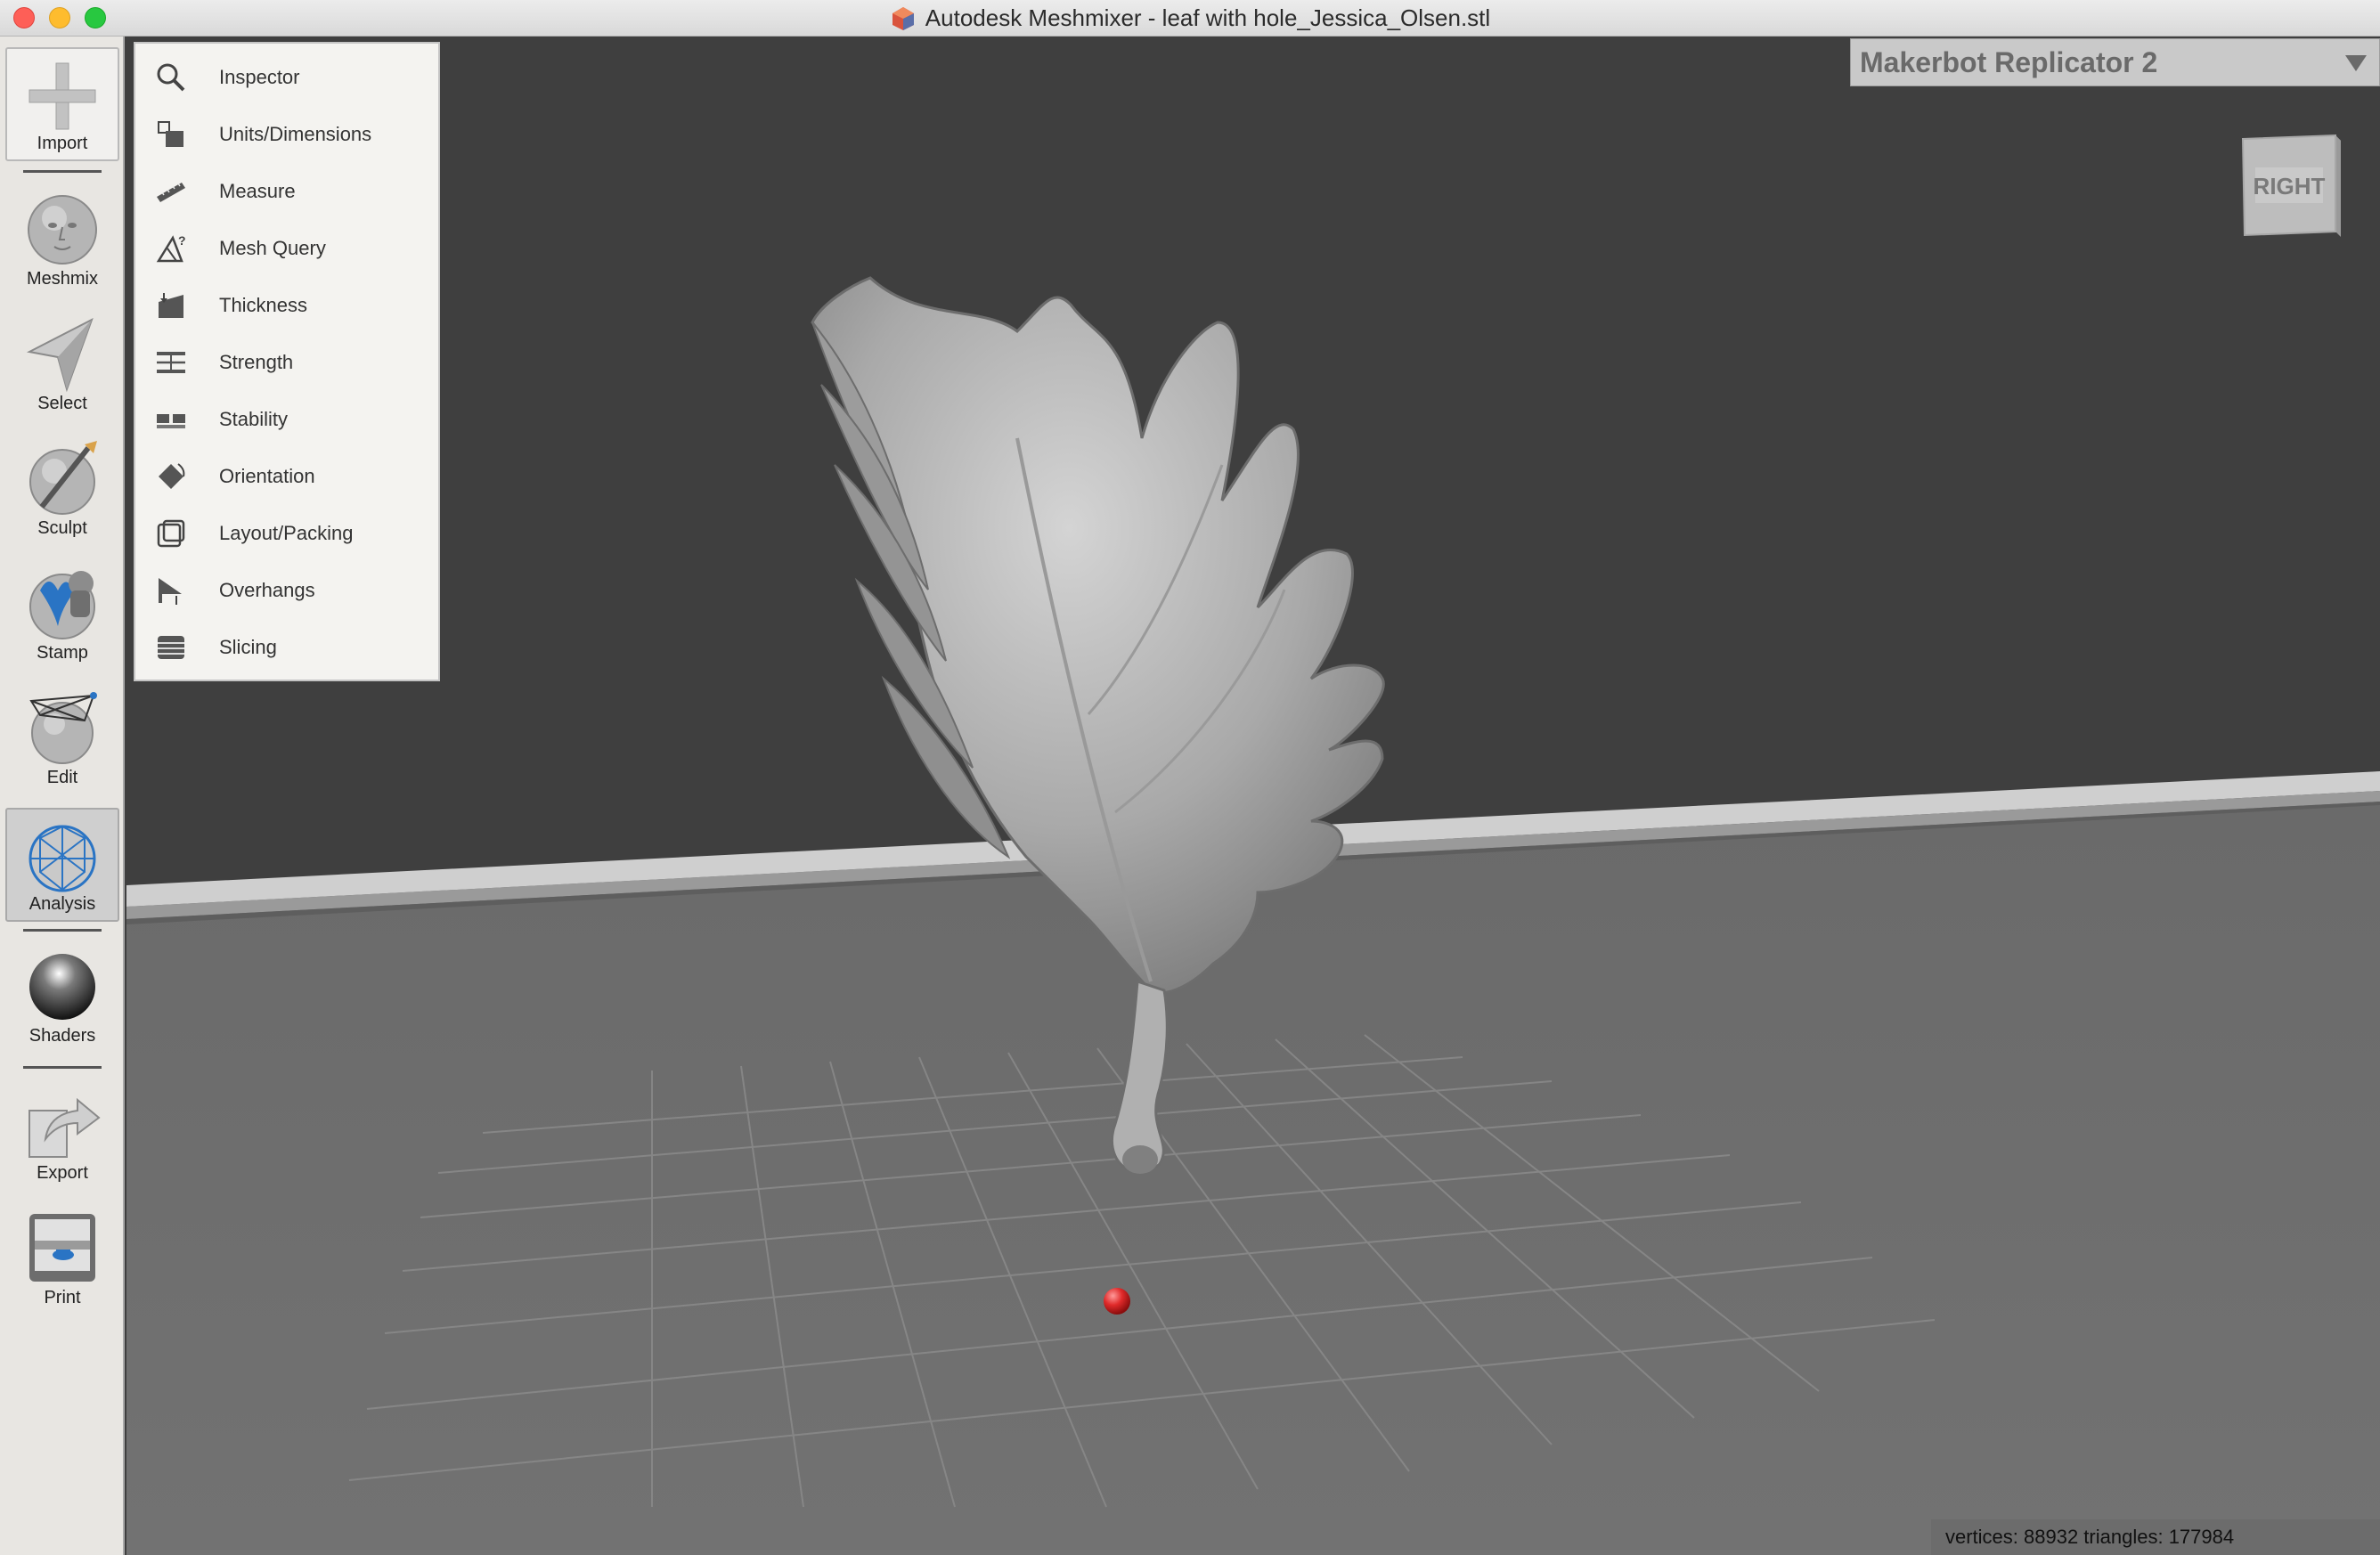  What do you see at coordinates (62, 653) in the screenshot?
I see `tool-label: Stamp` at bounding box center [62, 653].